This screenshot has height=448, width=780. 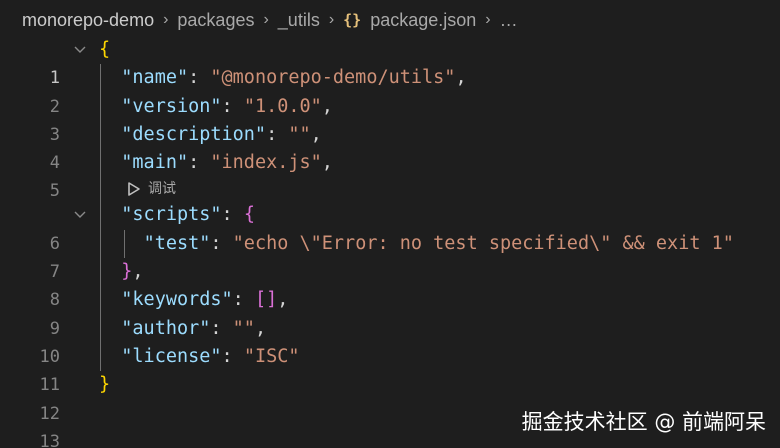 What do you see at coordinates (88, 20) in the screenshot?
I see `breadcrumb-item-monorepo-demo: monorepo-demo` at bounding box center [88, 20].